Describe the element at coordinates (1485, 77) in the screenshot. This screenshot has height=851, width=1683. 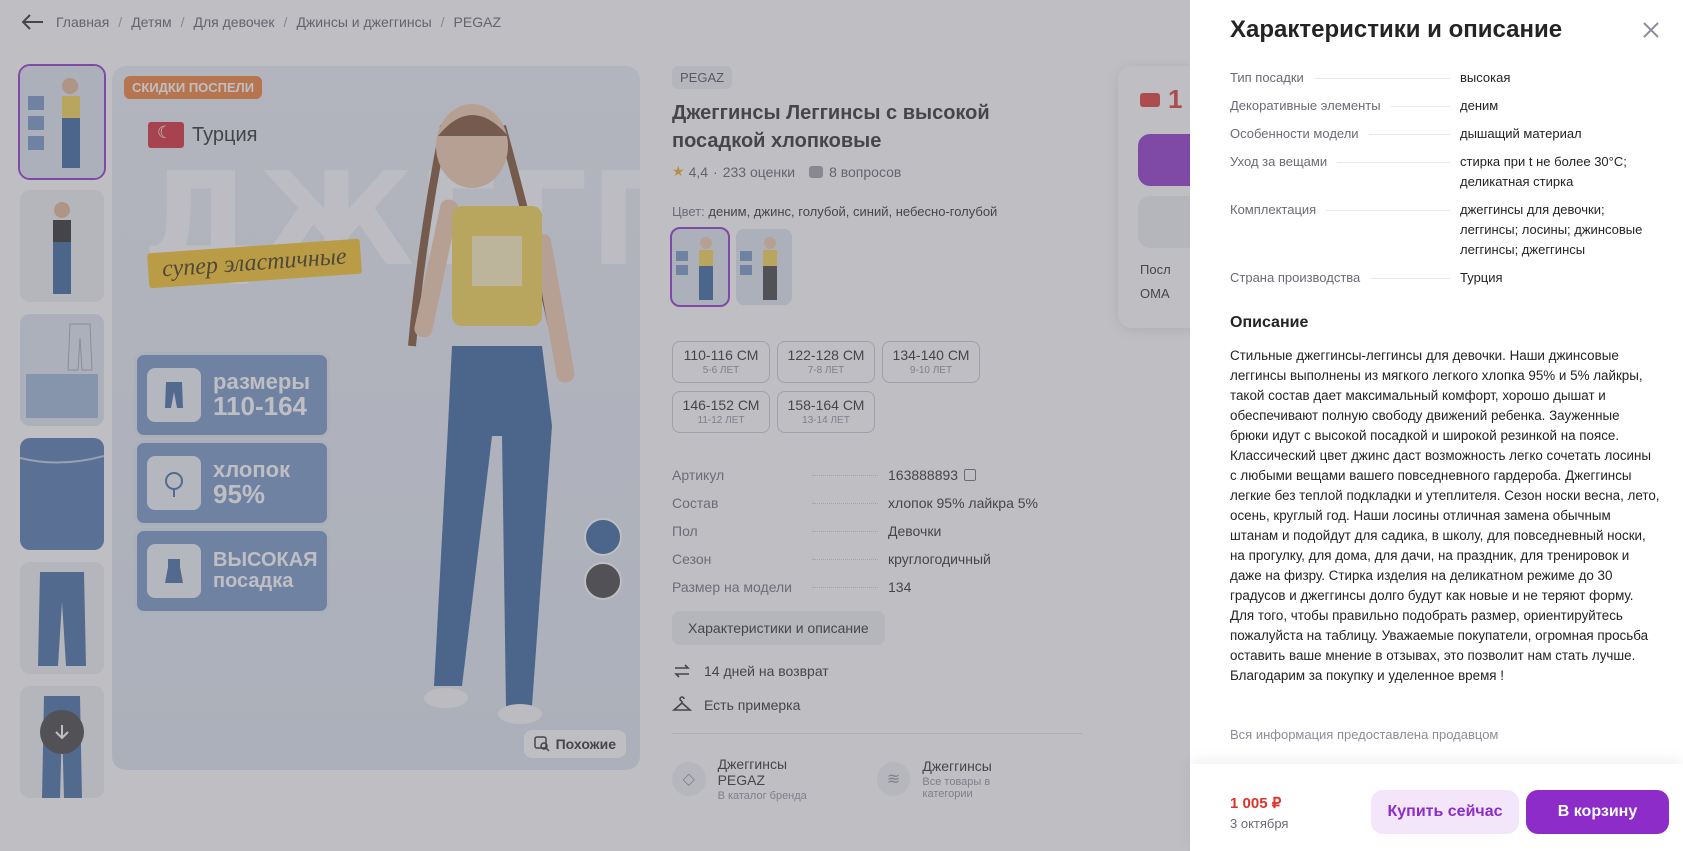
I see `char-value: высокая` at that location.